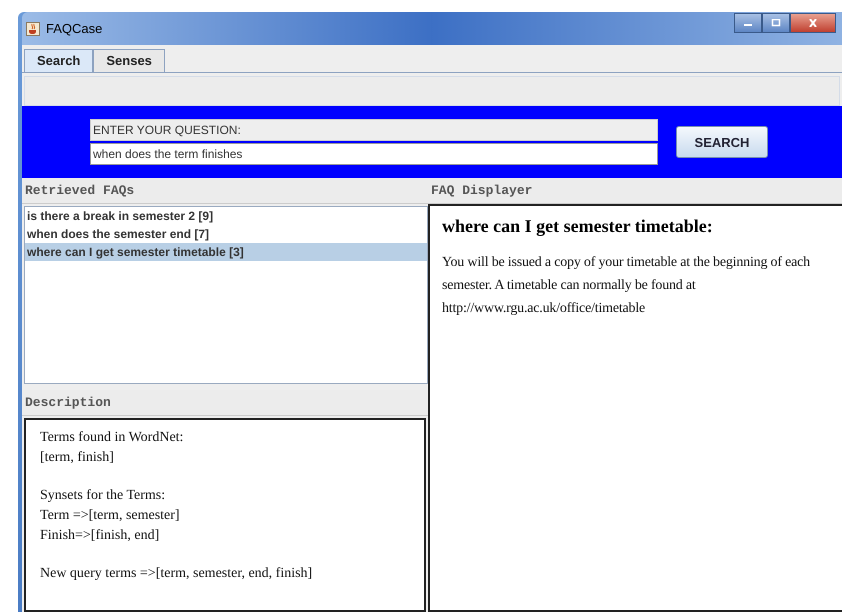 The height and width of the screenshot is (612, 842). I want to click on java-cup-icon, so click(33, 29).